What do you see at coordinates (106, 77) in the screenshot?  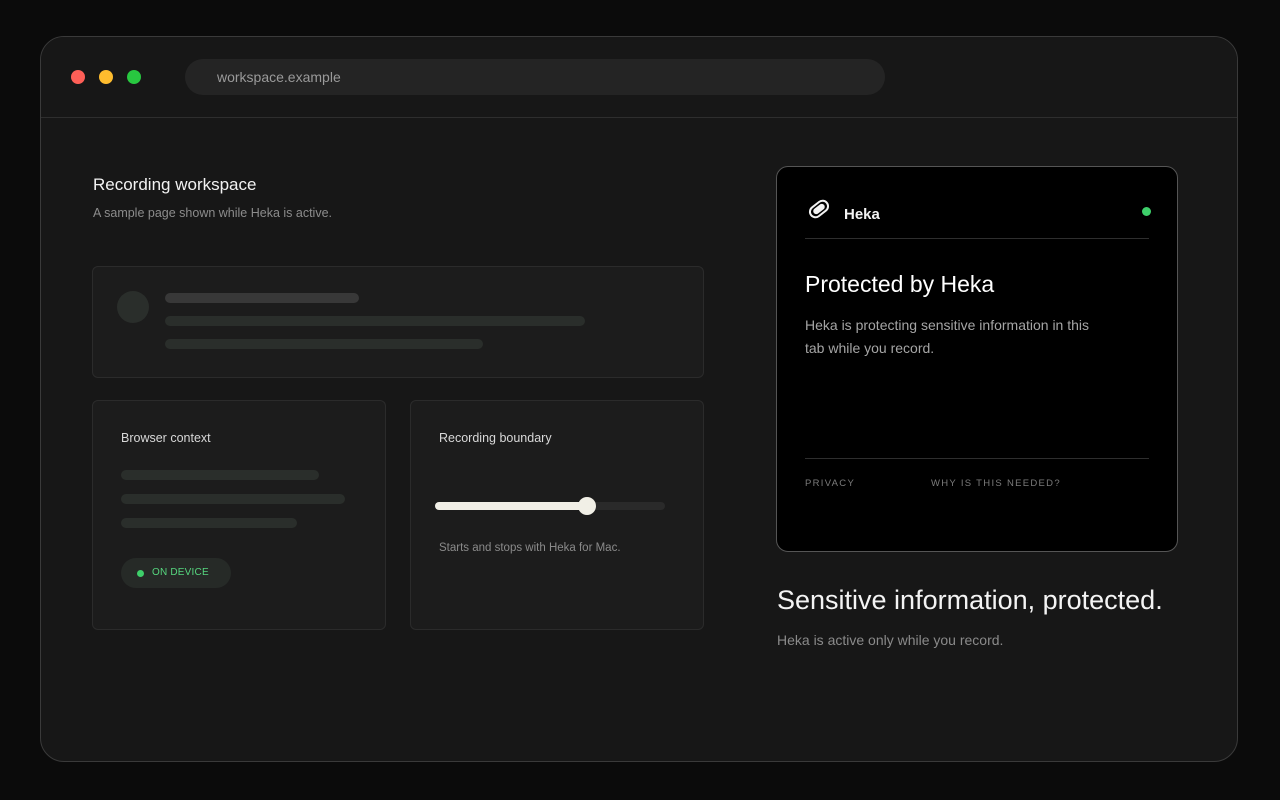 I see `minimize-window-button` at bounding box center [106, 77].